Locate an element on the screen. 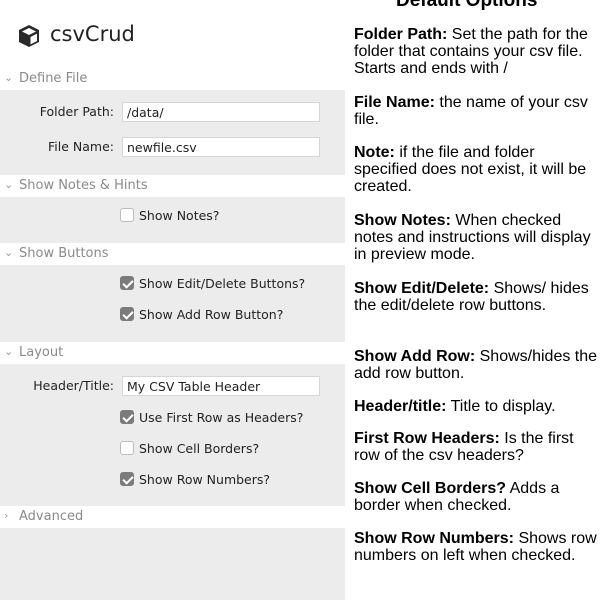  show-edit-delete-label: Show Edit/Delete Buttons? is located at coordinates (222, 283).